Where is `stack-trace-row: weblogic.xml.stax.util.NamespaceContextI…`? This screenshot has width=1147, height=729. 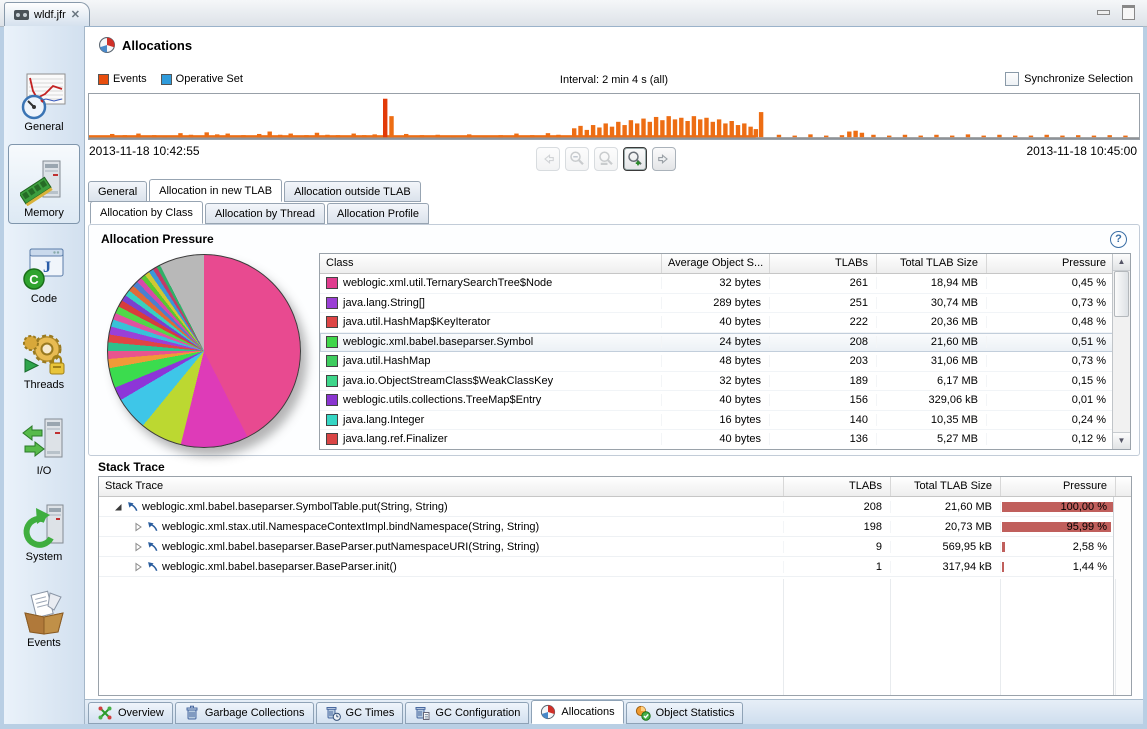 stack-trace-row: weblogic.xml.stax.util.NamespaceContextI… is located at coordinates (615, 527).